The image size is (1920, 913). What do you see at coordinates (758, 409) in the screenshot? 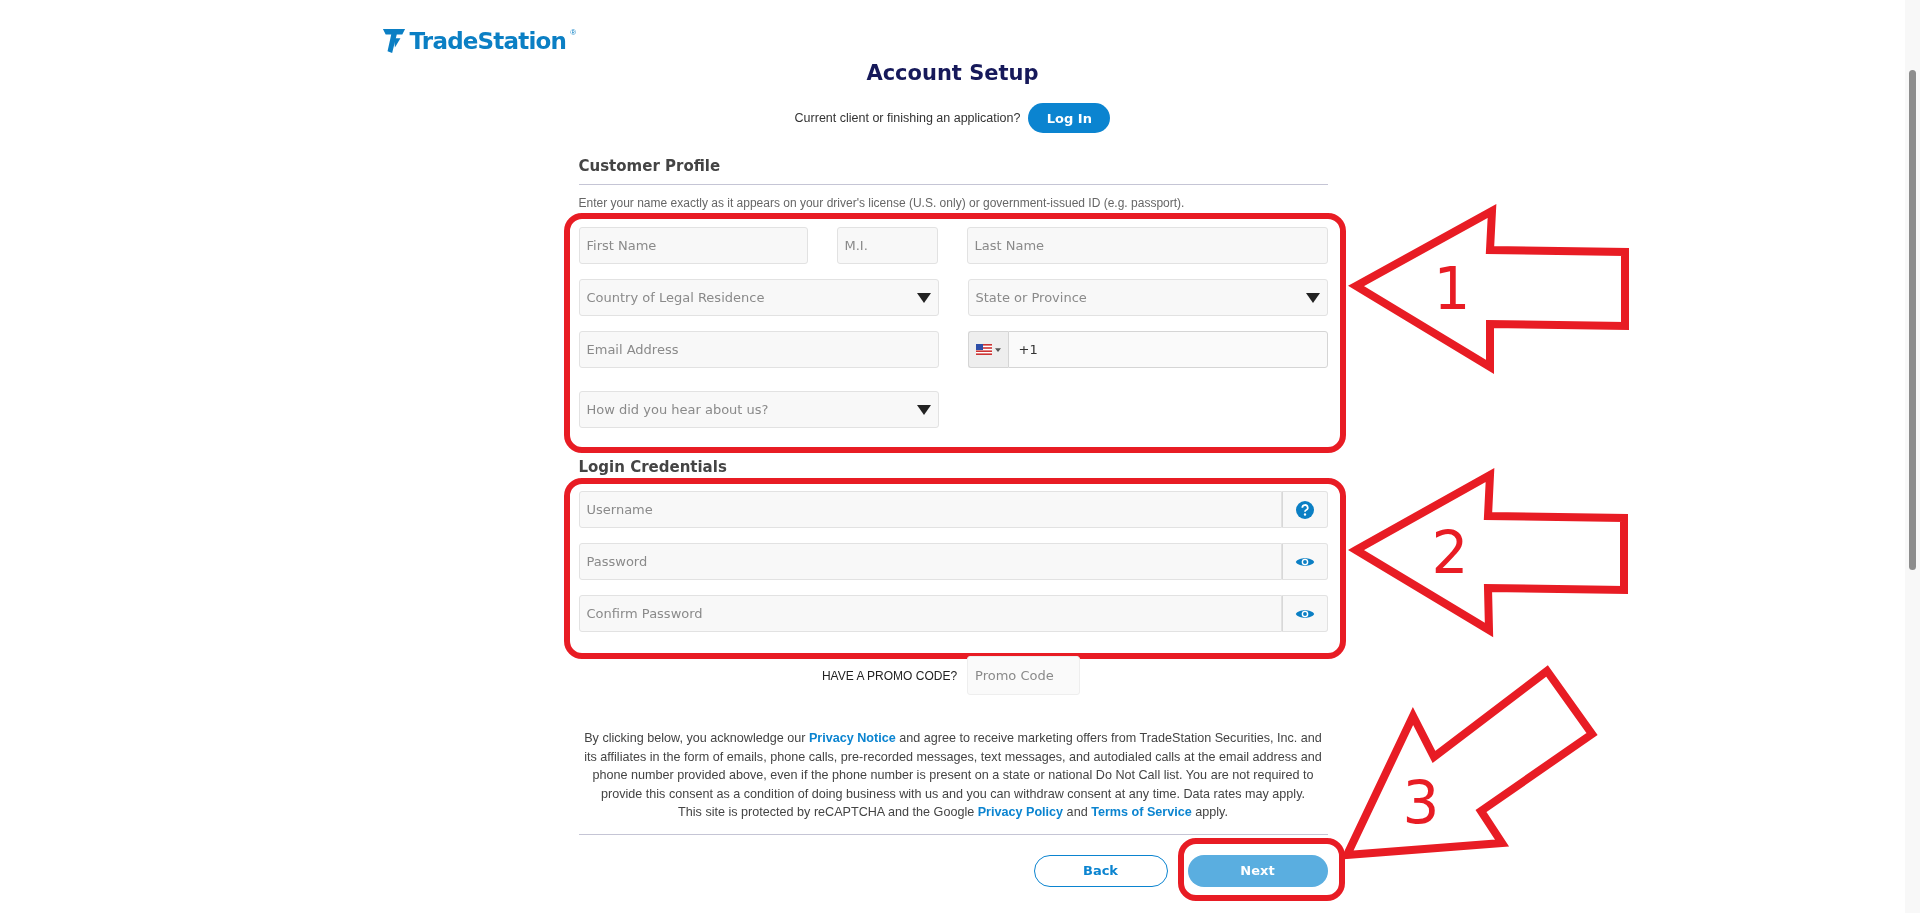
I see `dropdown: How did you hear about us?` at bounding box center [758, 409].